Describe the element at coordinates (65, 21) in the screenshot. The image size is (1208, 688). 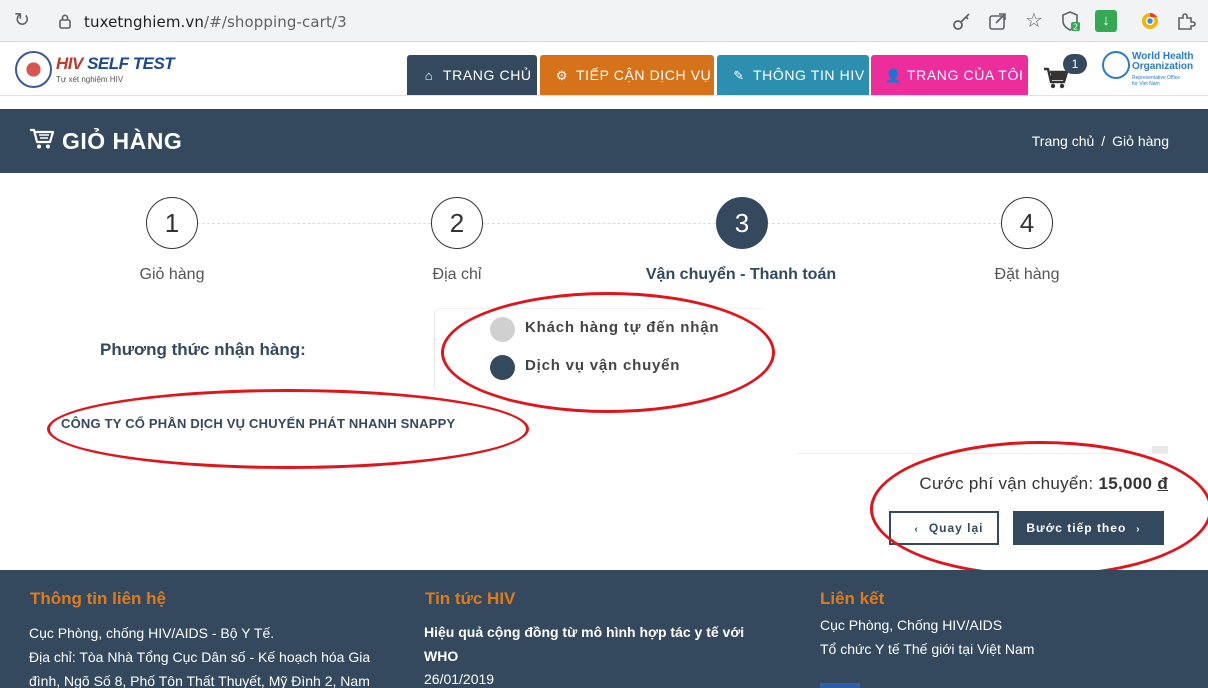
I see `lock-icon` at that location.